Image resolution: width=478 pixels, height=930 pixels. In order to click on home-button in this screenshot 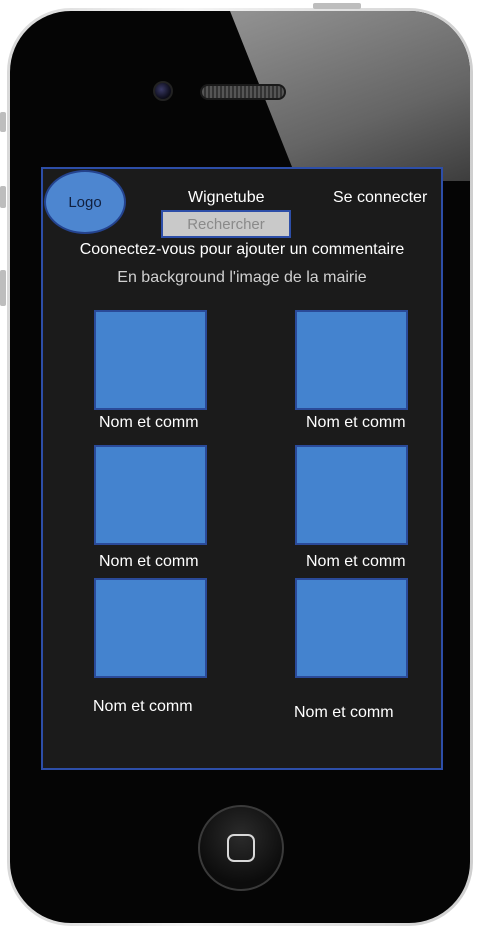, I will do `click(241, 848)`.